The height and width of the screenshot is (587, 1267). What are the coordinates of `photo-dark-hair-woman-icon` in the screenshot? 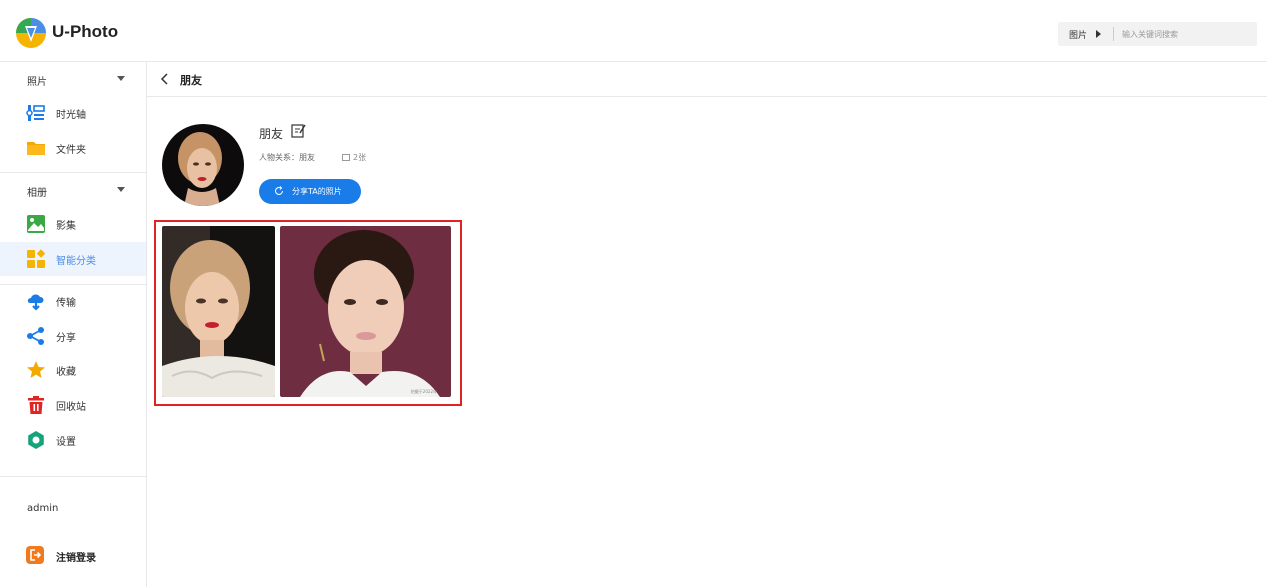 It's located at (365, 311).